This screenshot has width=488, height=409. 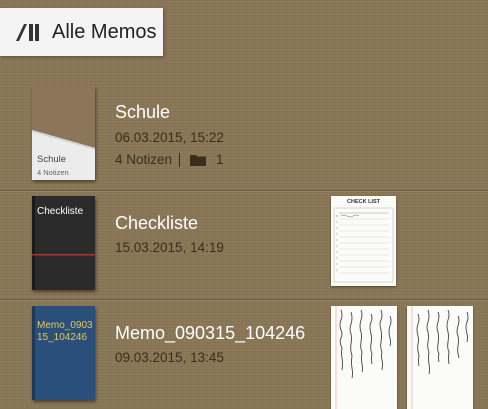 I want to click on memo-name: Schule, so click(x=143, y=112).